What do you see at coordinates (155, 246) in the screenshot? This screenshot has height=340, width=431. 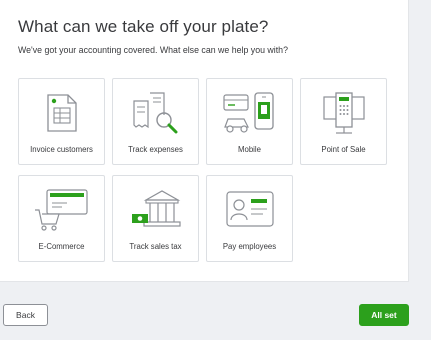 I see `option-label: Track sales tax` at bounding box center [155, 246].